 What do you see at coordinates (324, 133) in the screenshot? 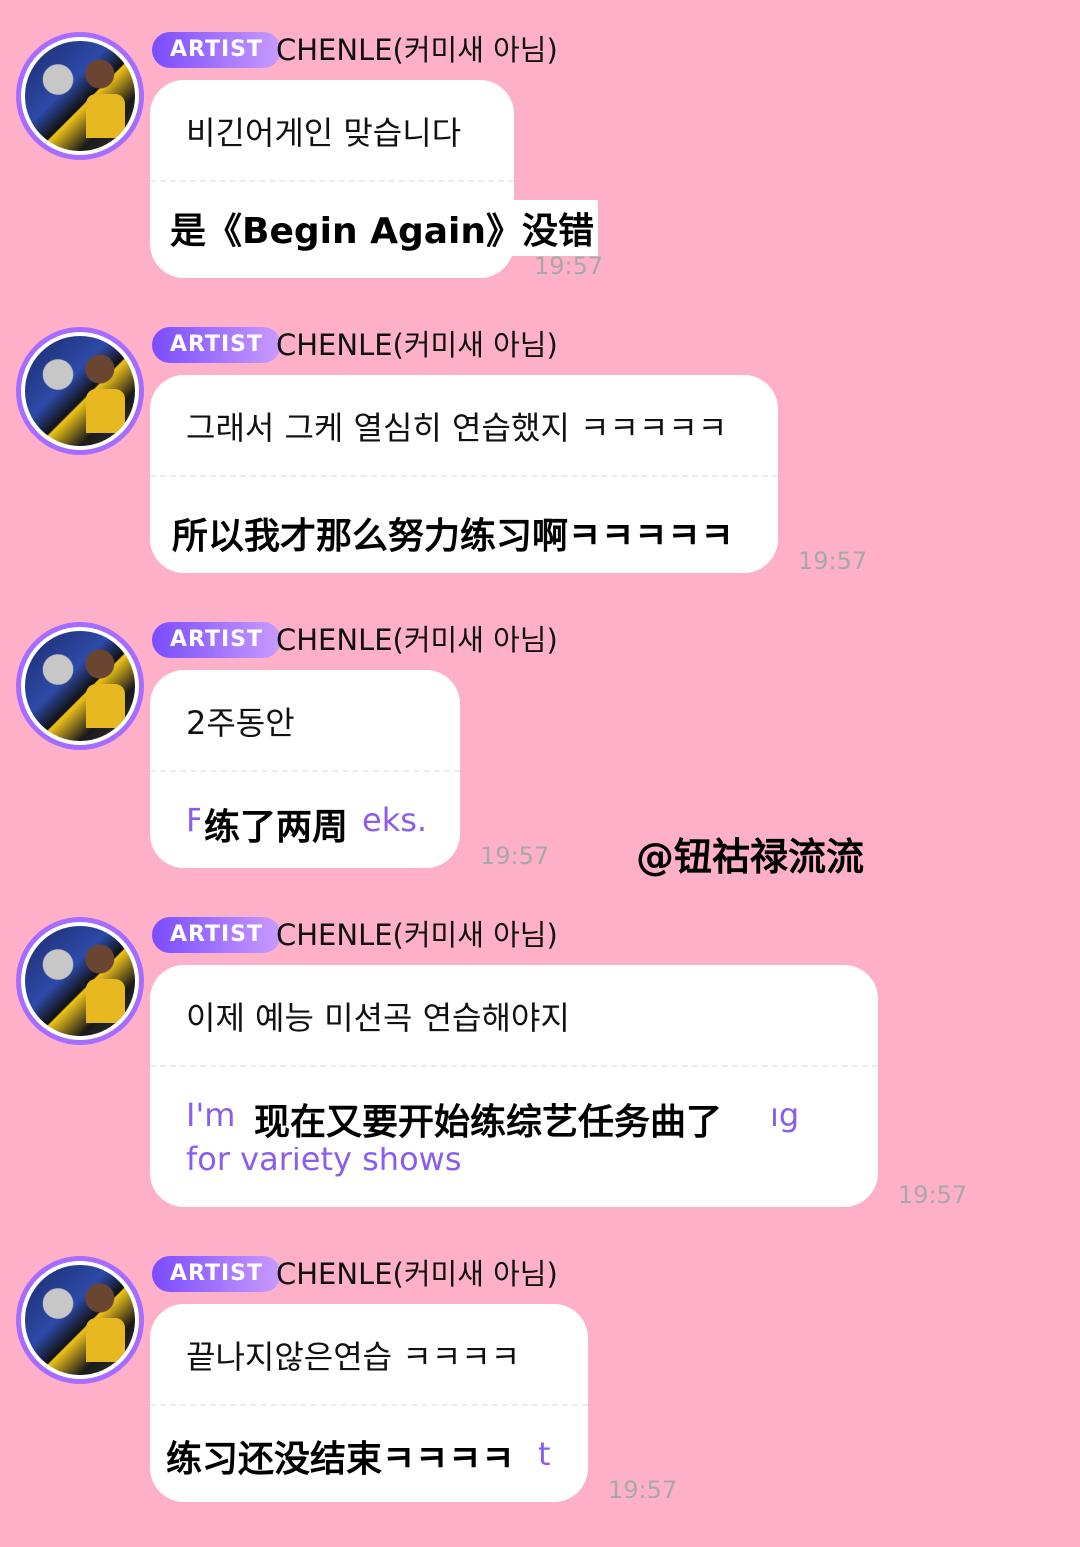
I see `message-korean-text: 비긴어게인 맞습니다` at bounding box center [324, 133].